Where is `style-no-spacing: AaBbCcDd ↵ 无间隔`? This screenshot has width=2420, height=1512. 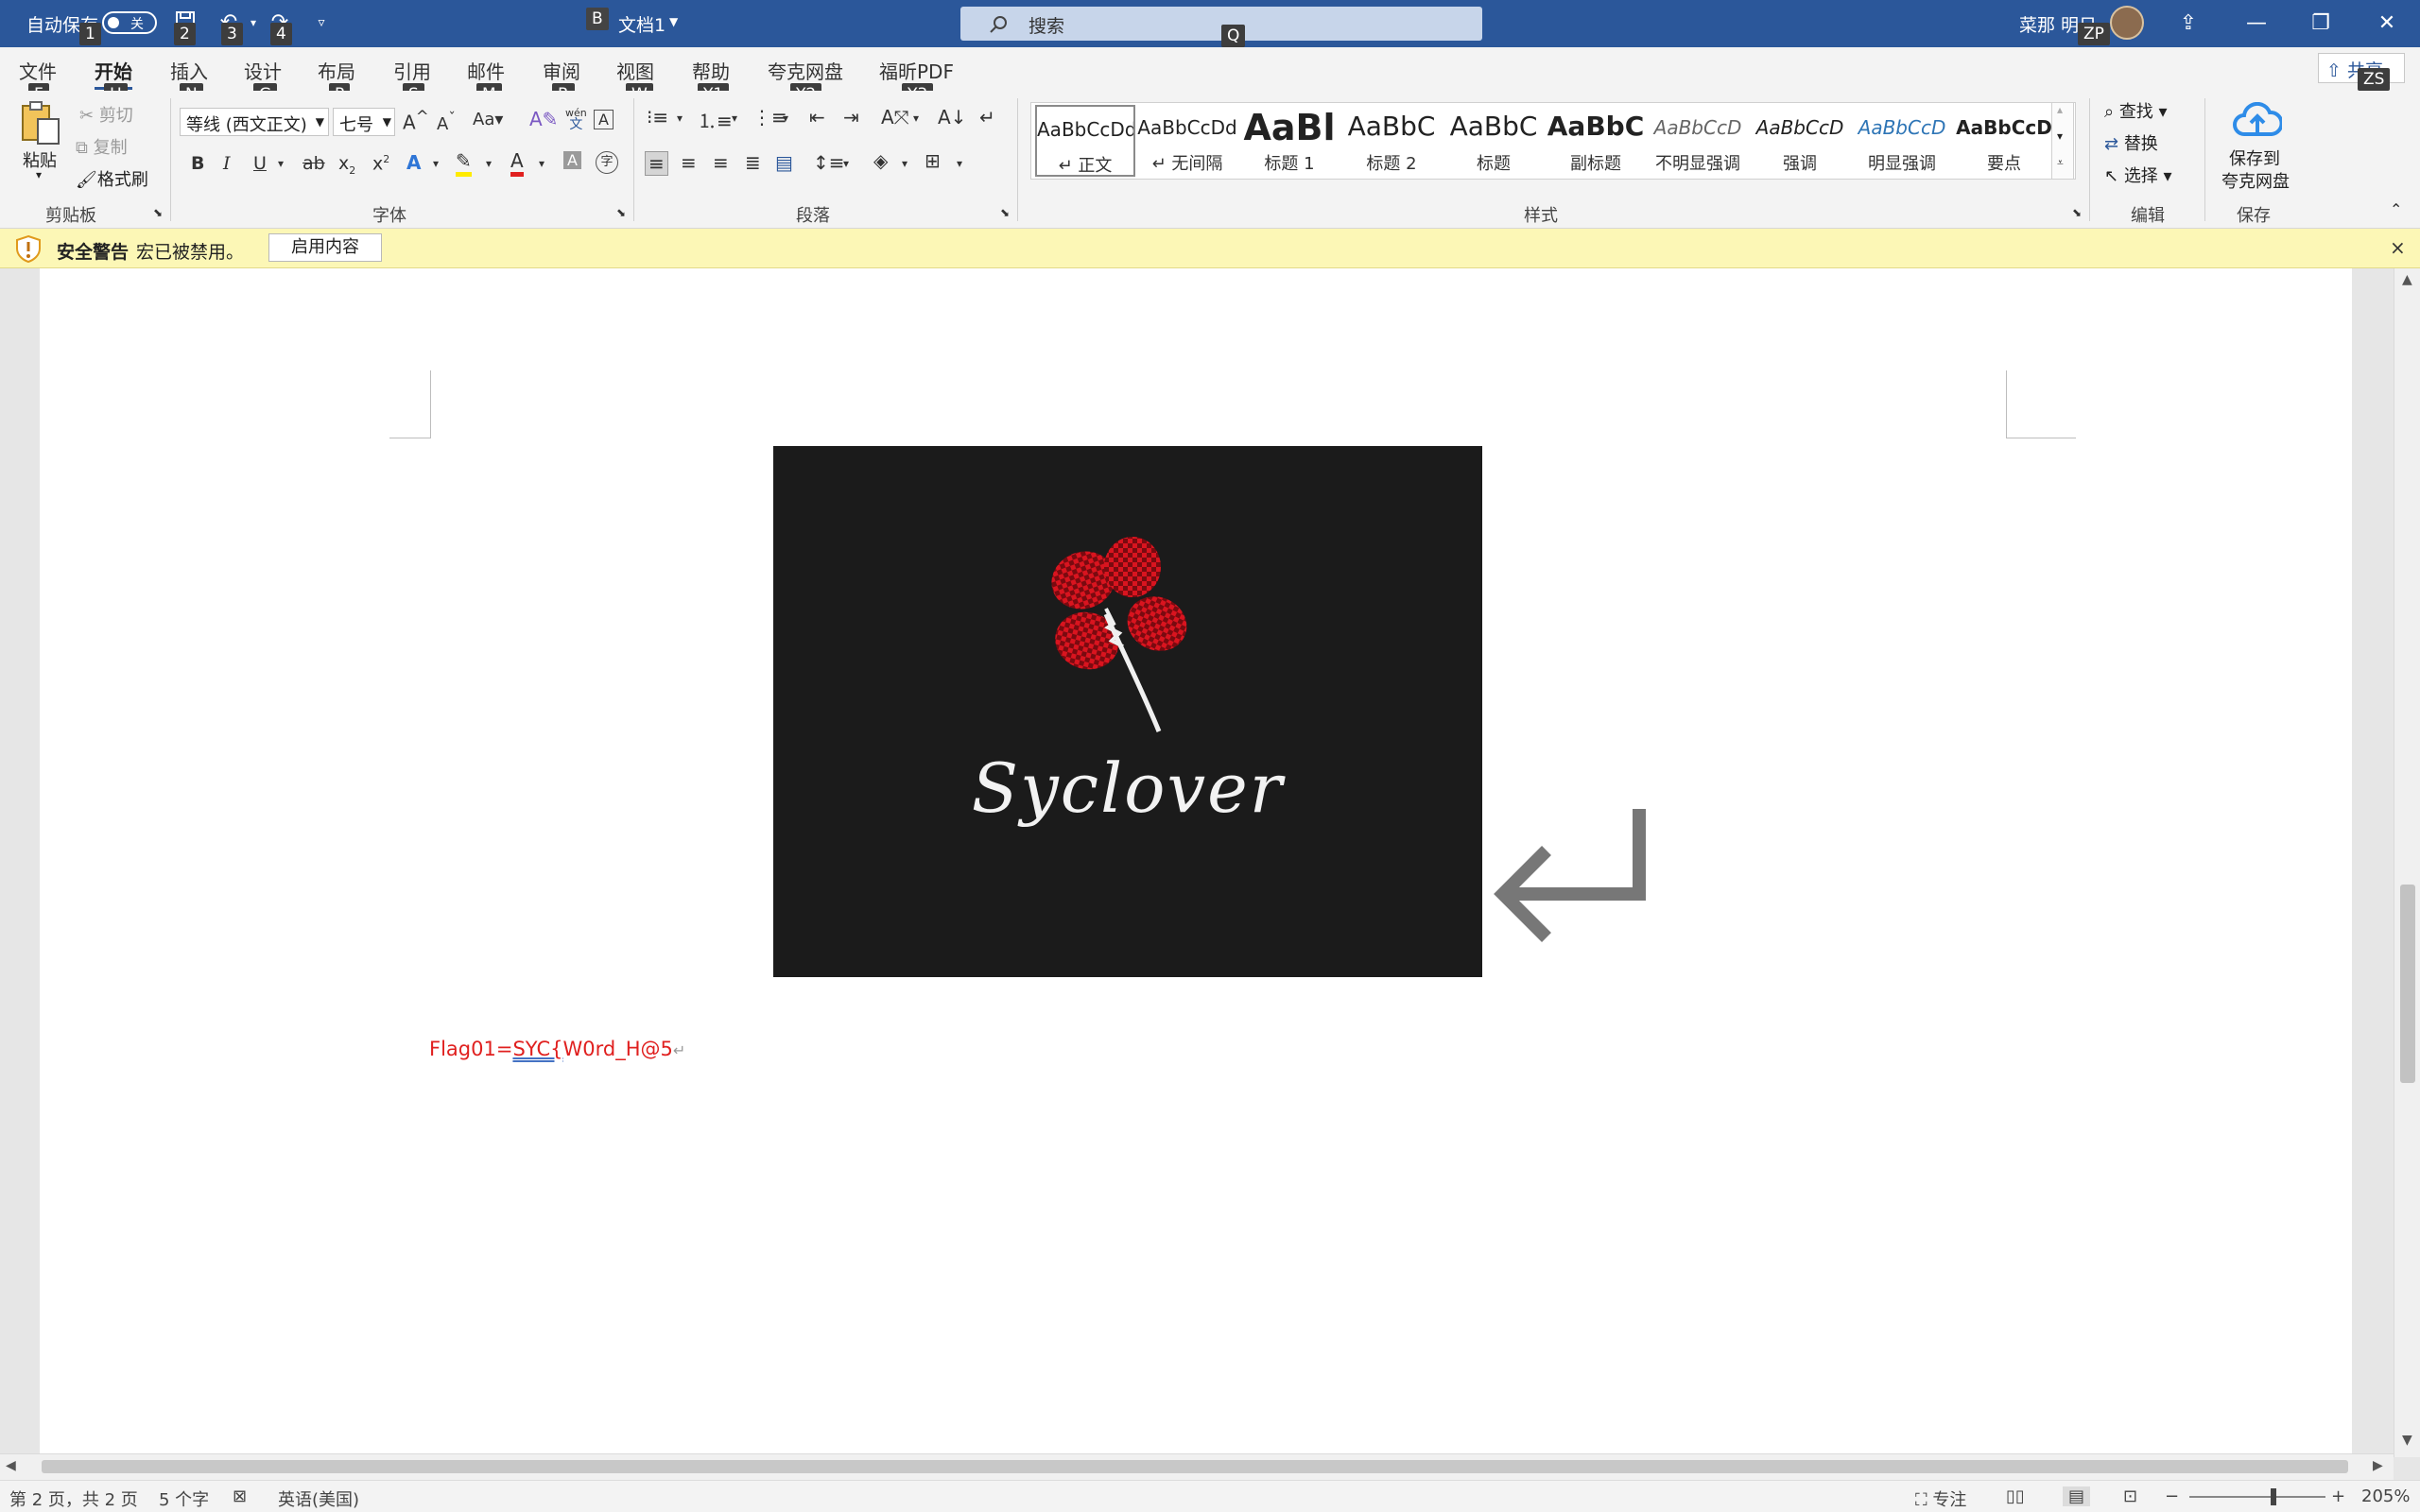 style-no-spacing: AaBbCcDd ↵ 无间隔 is located at coordinates (1187, 141).